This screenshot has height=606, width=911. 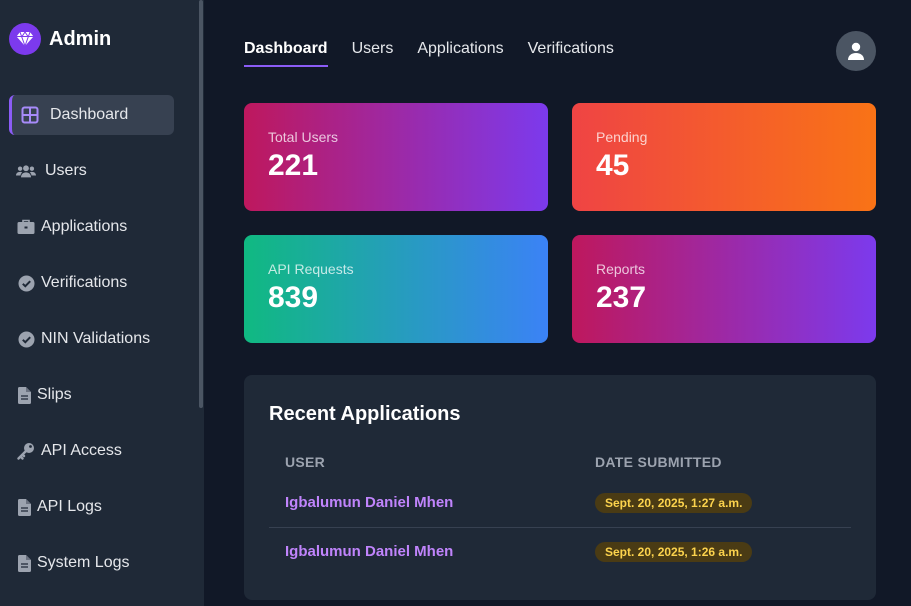 I want to click on sidebar-item-label: System Logs, so click(x=83, y=562).